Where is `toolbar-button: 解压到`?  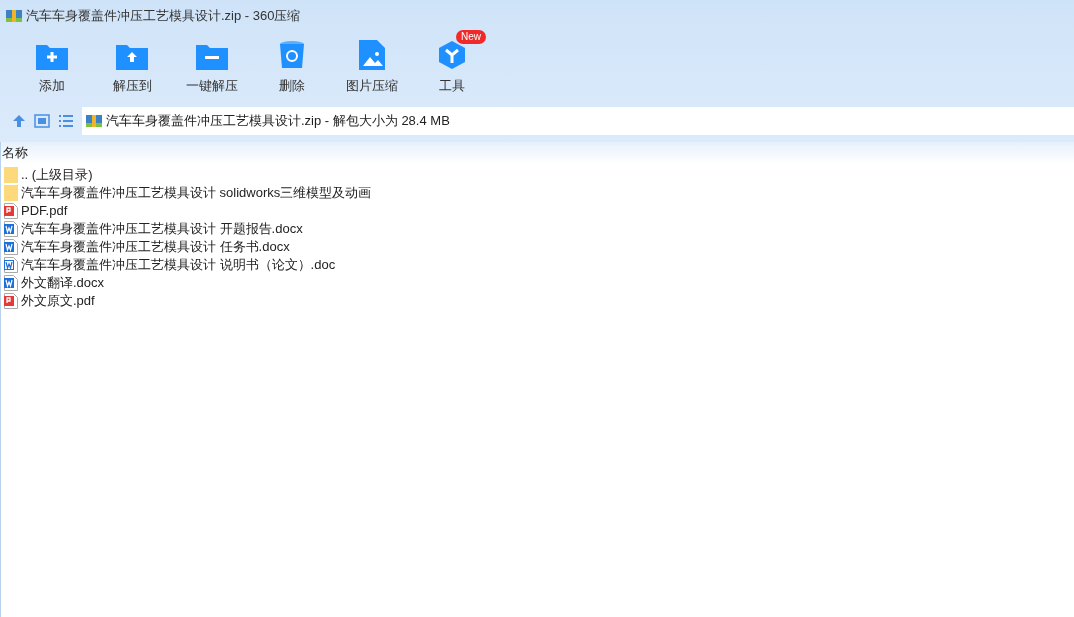 toolbar-button: 解压到 is located at coordinates (132, 65).